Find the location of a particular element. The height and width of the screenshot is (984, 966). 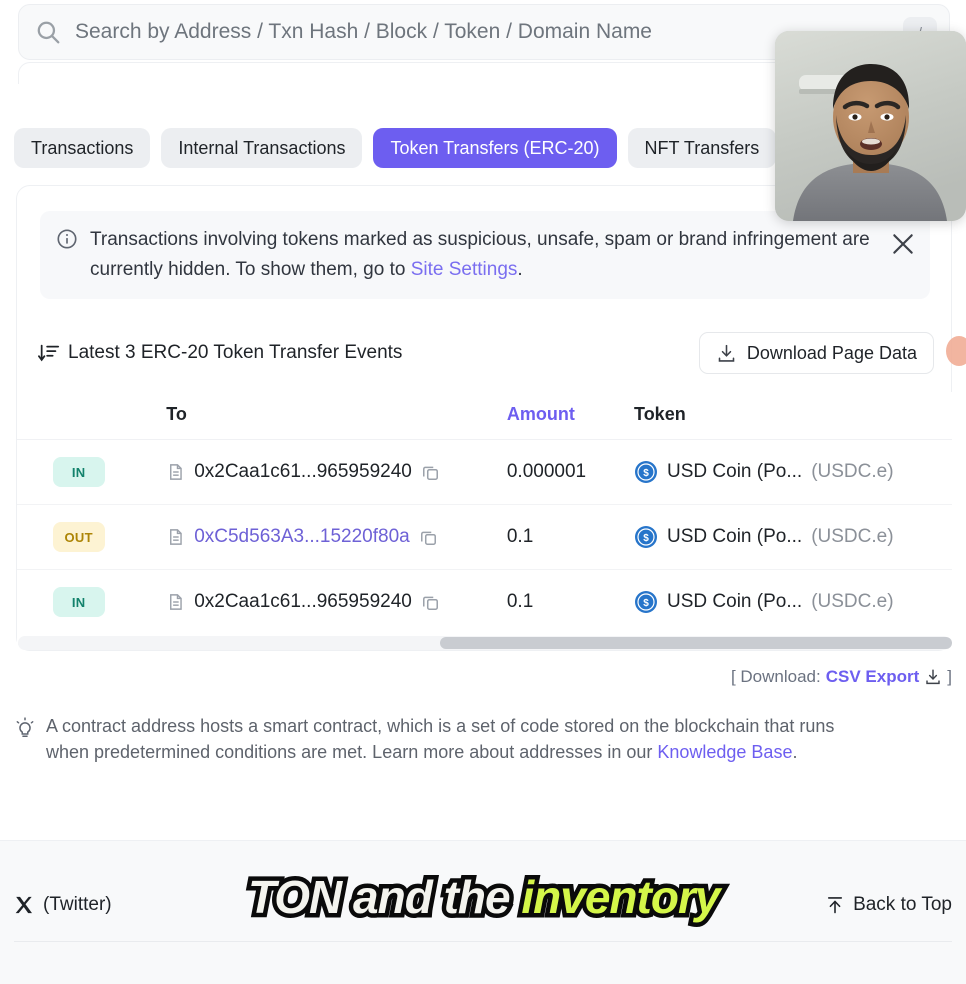

search-icon is located at coordinates (48, 32).